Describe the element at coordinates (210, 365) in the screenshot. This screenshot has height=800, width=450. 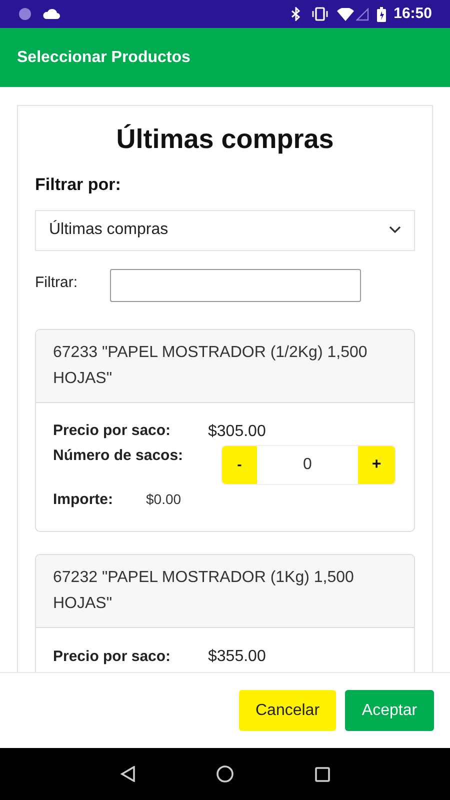
I see `product-name: 67233 "PAPEL MOSTRADOR (1/2Kg) 1,500 HOJAS"` at that location.